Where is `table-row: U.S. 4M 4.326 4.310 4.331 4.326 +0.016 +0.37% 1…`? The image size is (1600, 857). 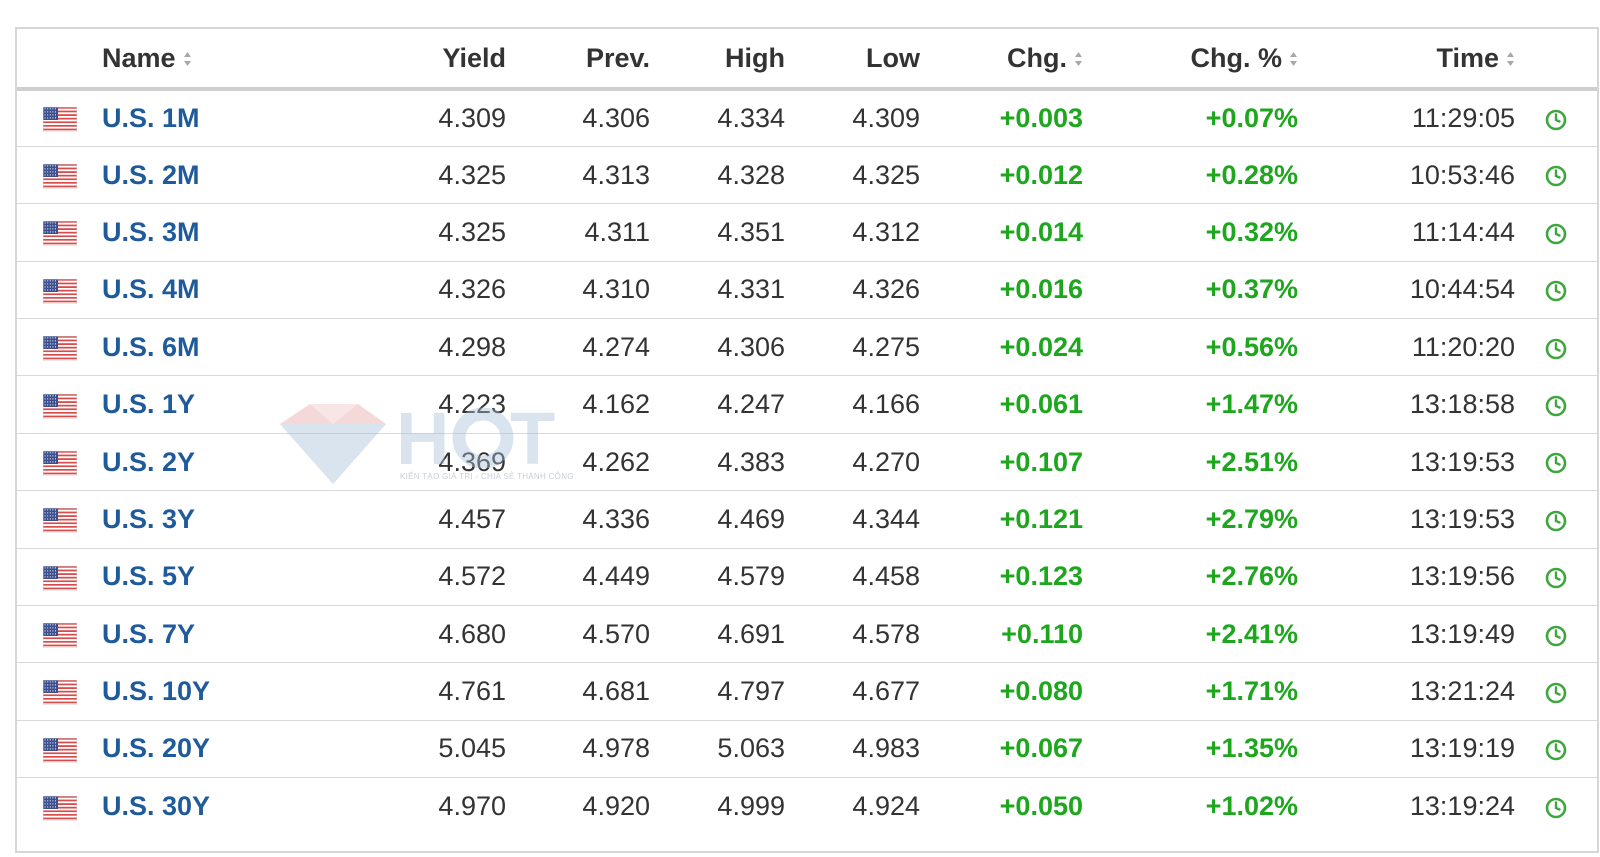 table-row: U.S. 4M 4.326 4.310 4.331 4.326 +0.016 +0.37% 1… is located at coordinates (807, 290).